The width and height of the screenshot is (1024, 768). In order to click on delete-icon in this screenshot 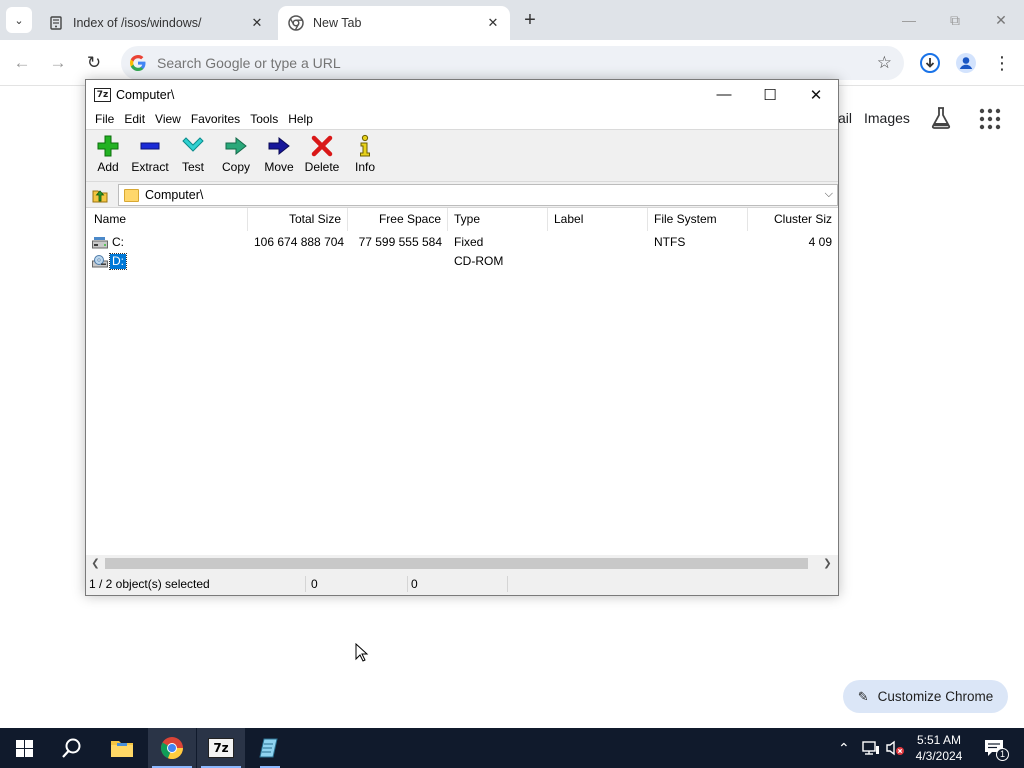, I will do `click(322, 146)`.